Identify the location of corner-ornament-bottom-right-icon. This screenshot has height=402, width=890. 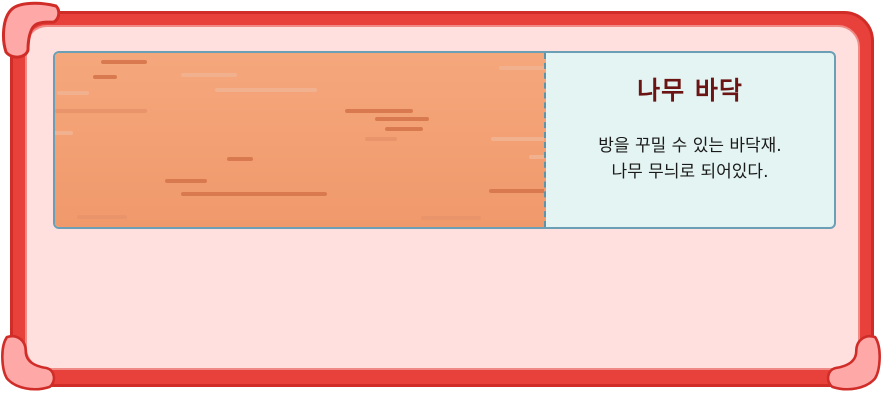
(853, 363).